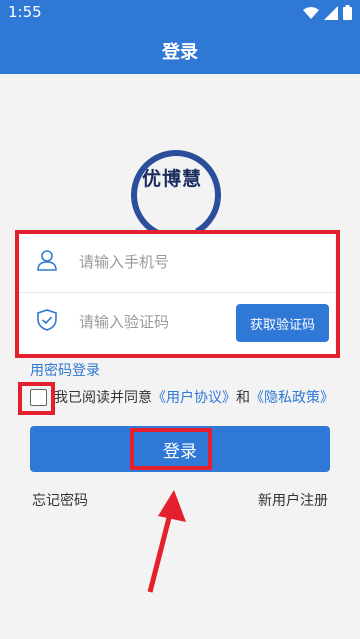 The width and height of the screenshot is (360, 639). Describe the element at coordinates (36, 398) in the screenshot. I see `highlight-checkbox` at that location.